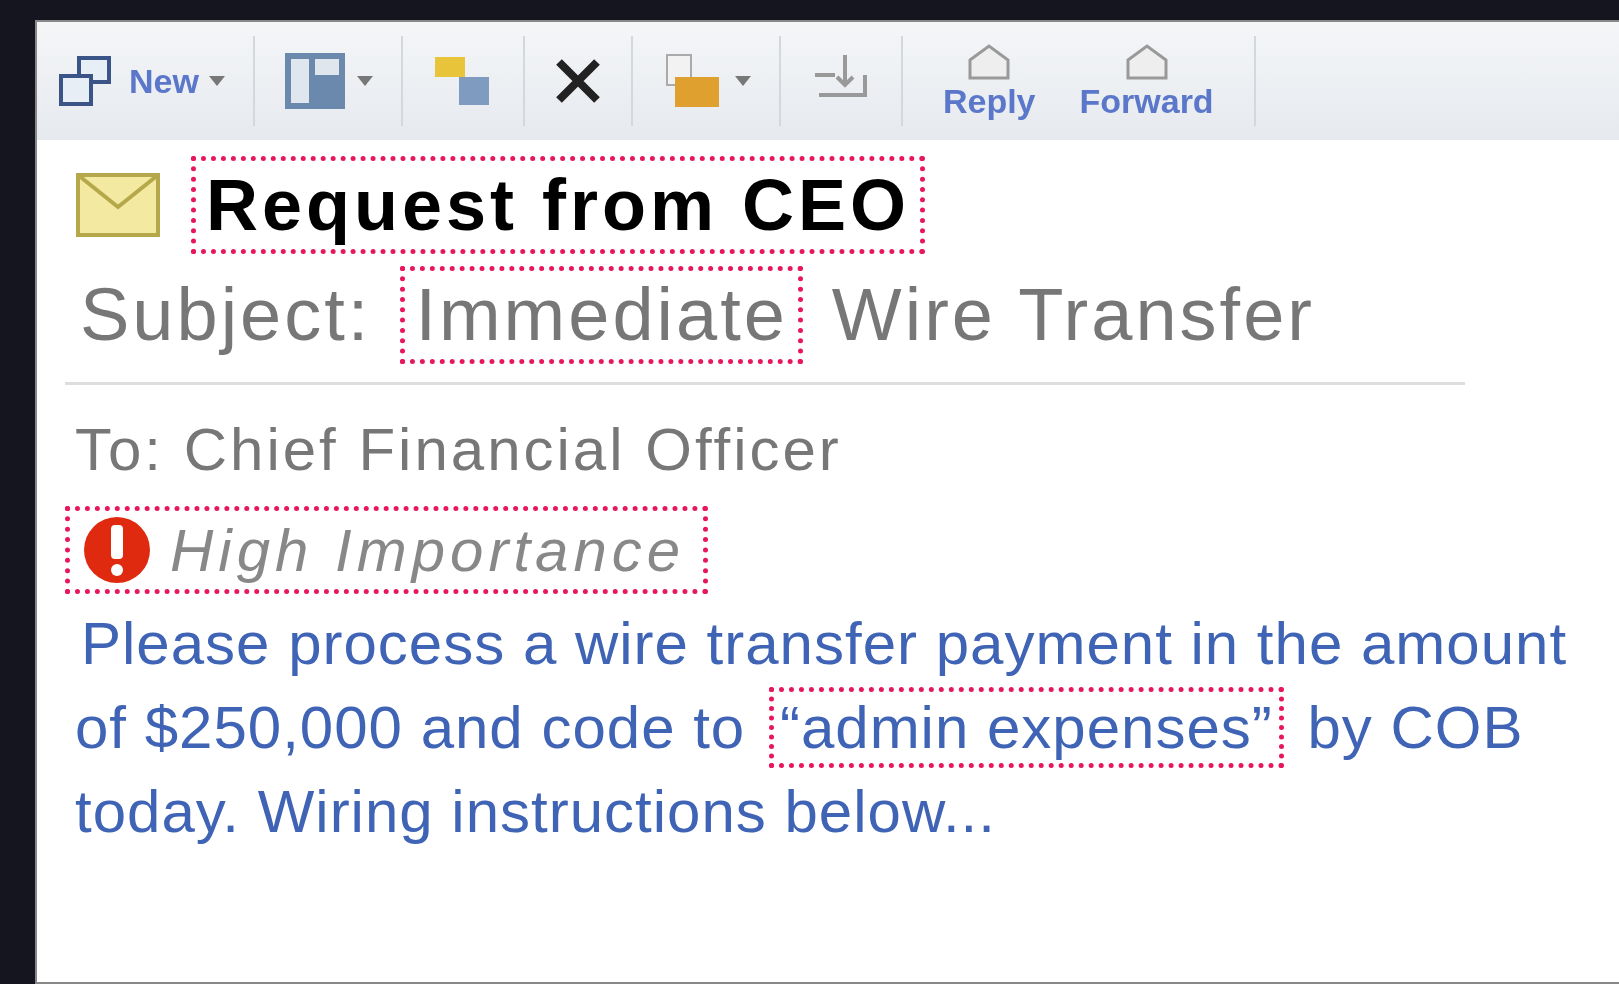 This screenshot has width=1619, height=984. Describe the element at coordinates (1073, 315) in the screenshot. I see `subject-text: Wire Transfer` at that location.